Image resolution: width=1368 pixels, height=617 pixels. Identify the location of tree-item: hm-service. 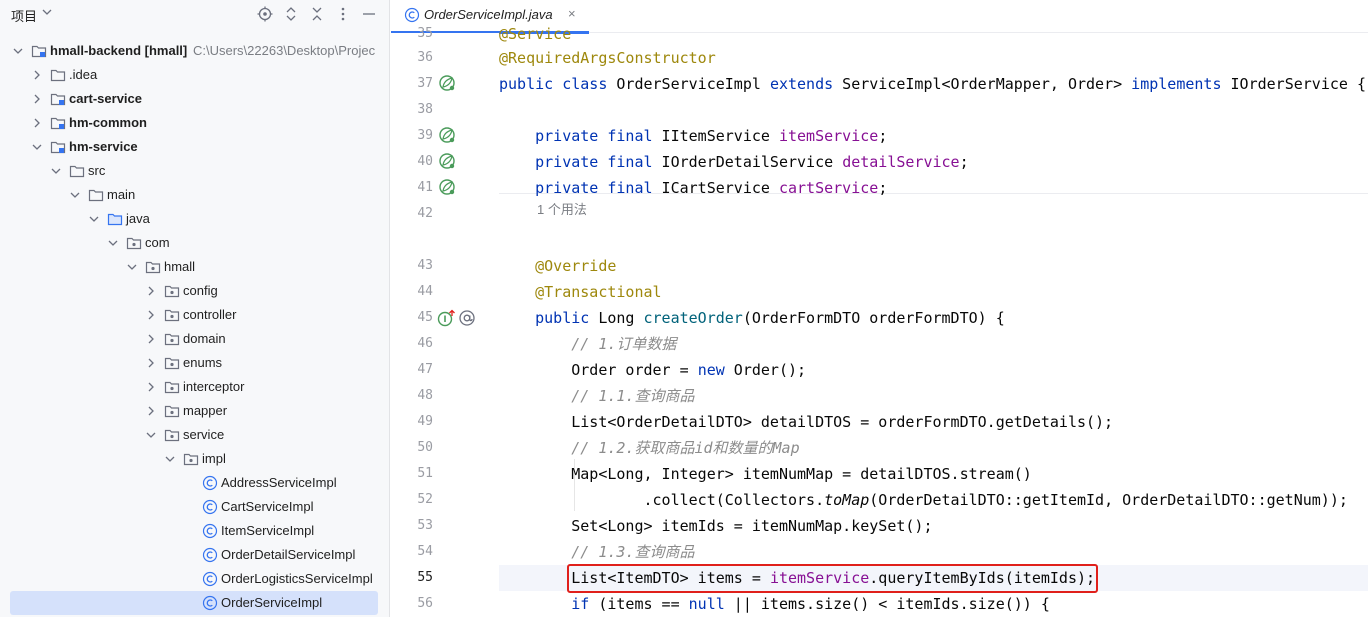
(194, 147).